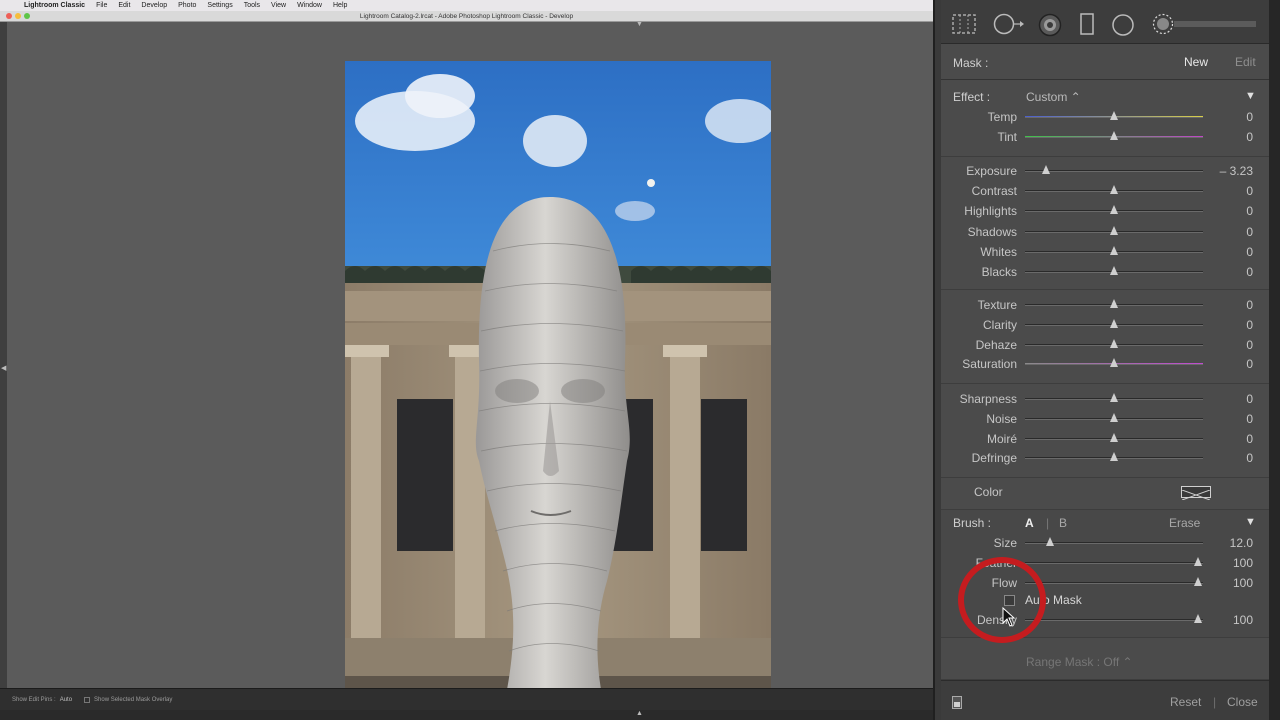 The image size is (1280, 720). I want to click on noise-thumb, so click(1114, 417).